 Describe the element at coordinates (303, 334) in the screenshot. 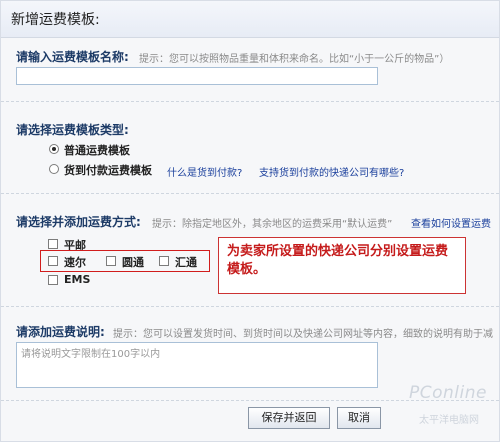

I see `shipping-note-hint: 提示：您可以设置发货时间、到货时间以及快递公司网址等内容，细致的说明有助于减` at that location.